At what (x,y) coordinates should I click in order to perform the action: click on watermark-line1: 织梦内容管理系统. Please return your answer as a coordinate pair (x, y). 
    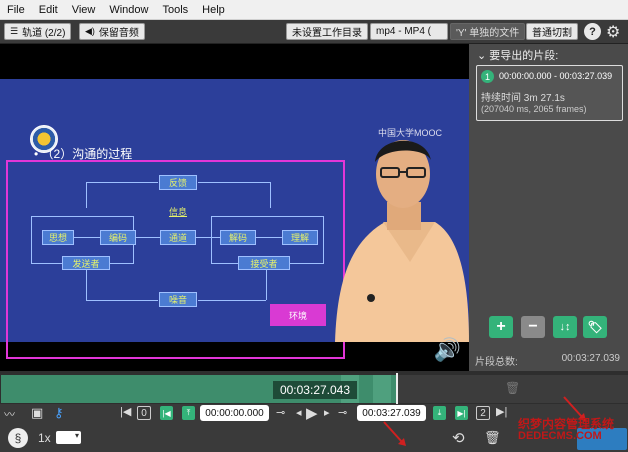
    Looking at the image, I should click on (566, 424).